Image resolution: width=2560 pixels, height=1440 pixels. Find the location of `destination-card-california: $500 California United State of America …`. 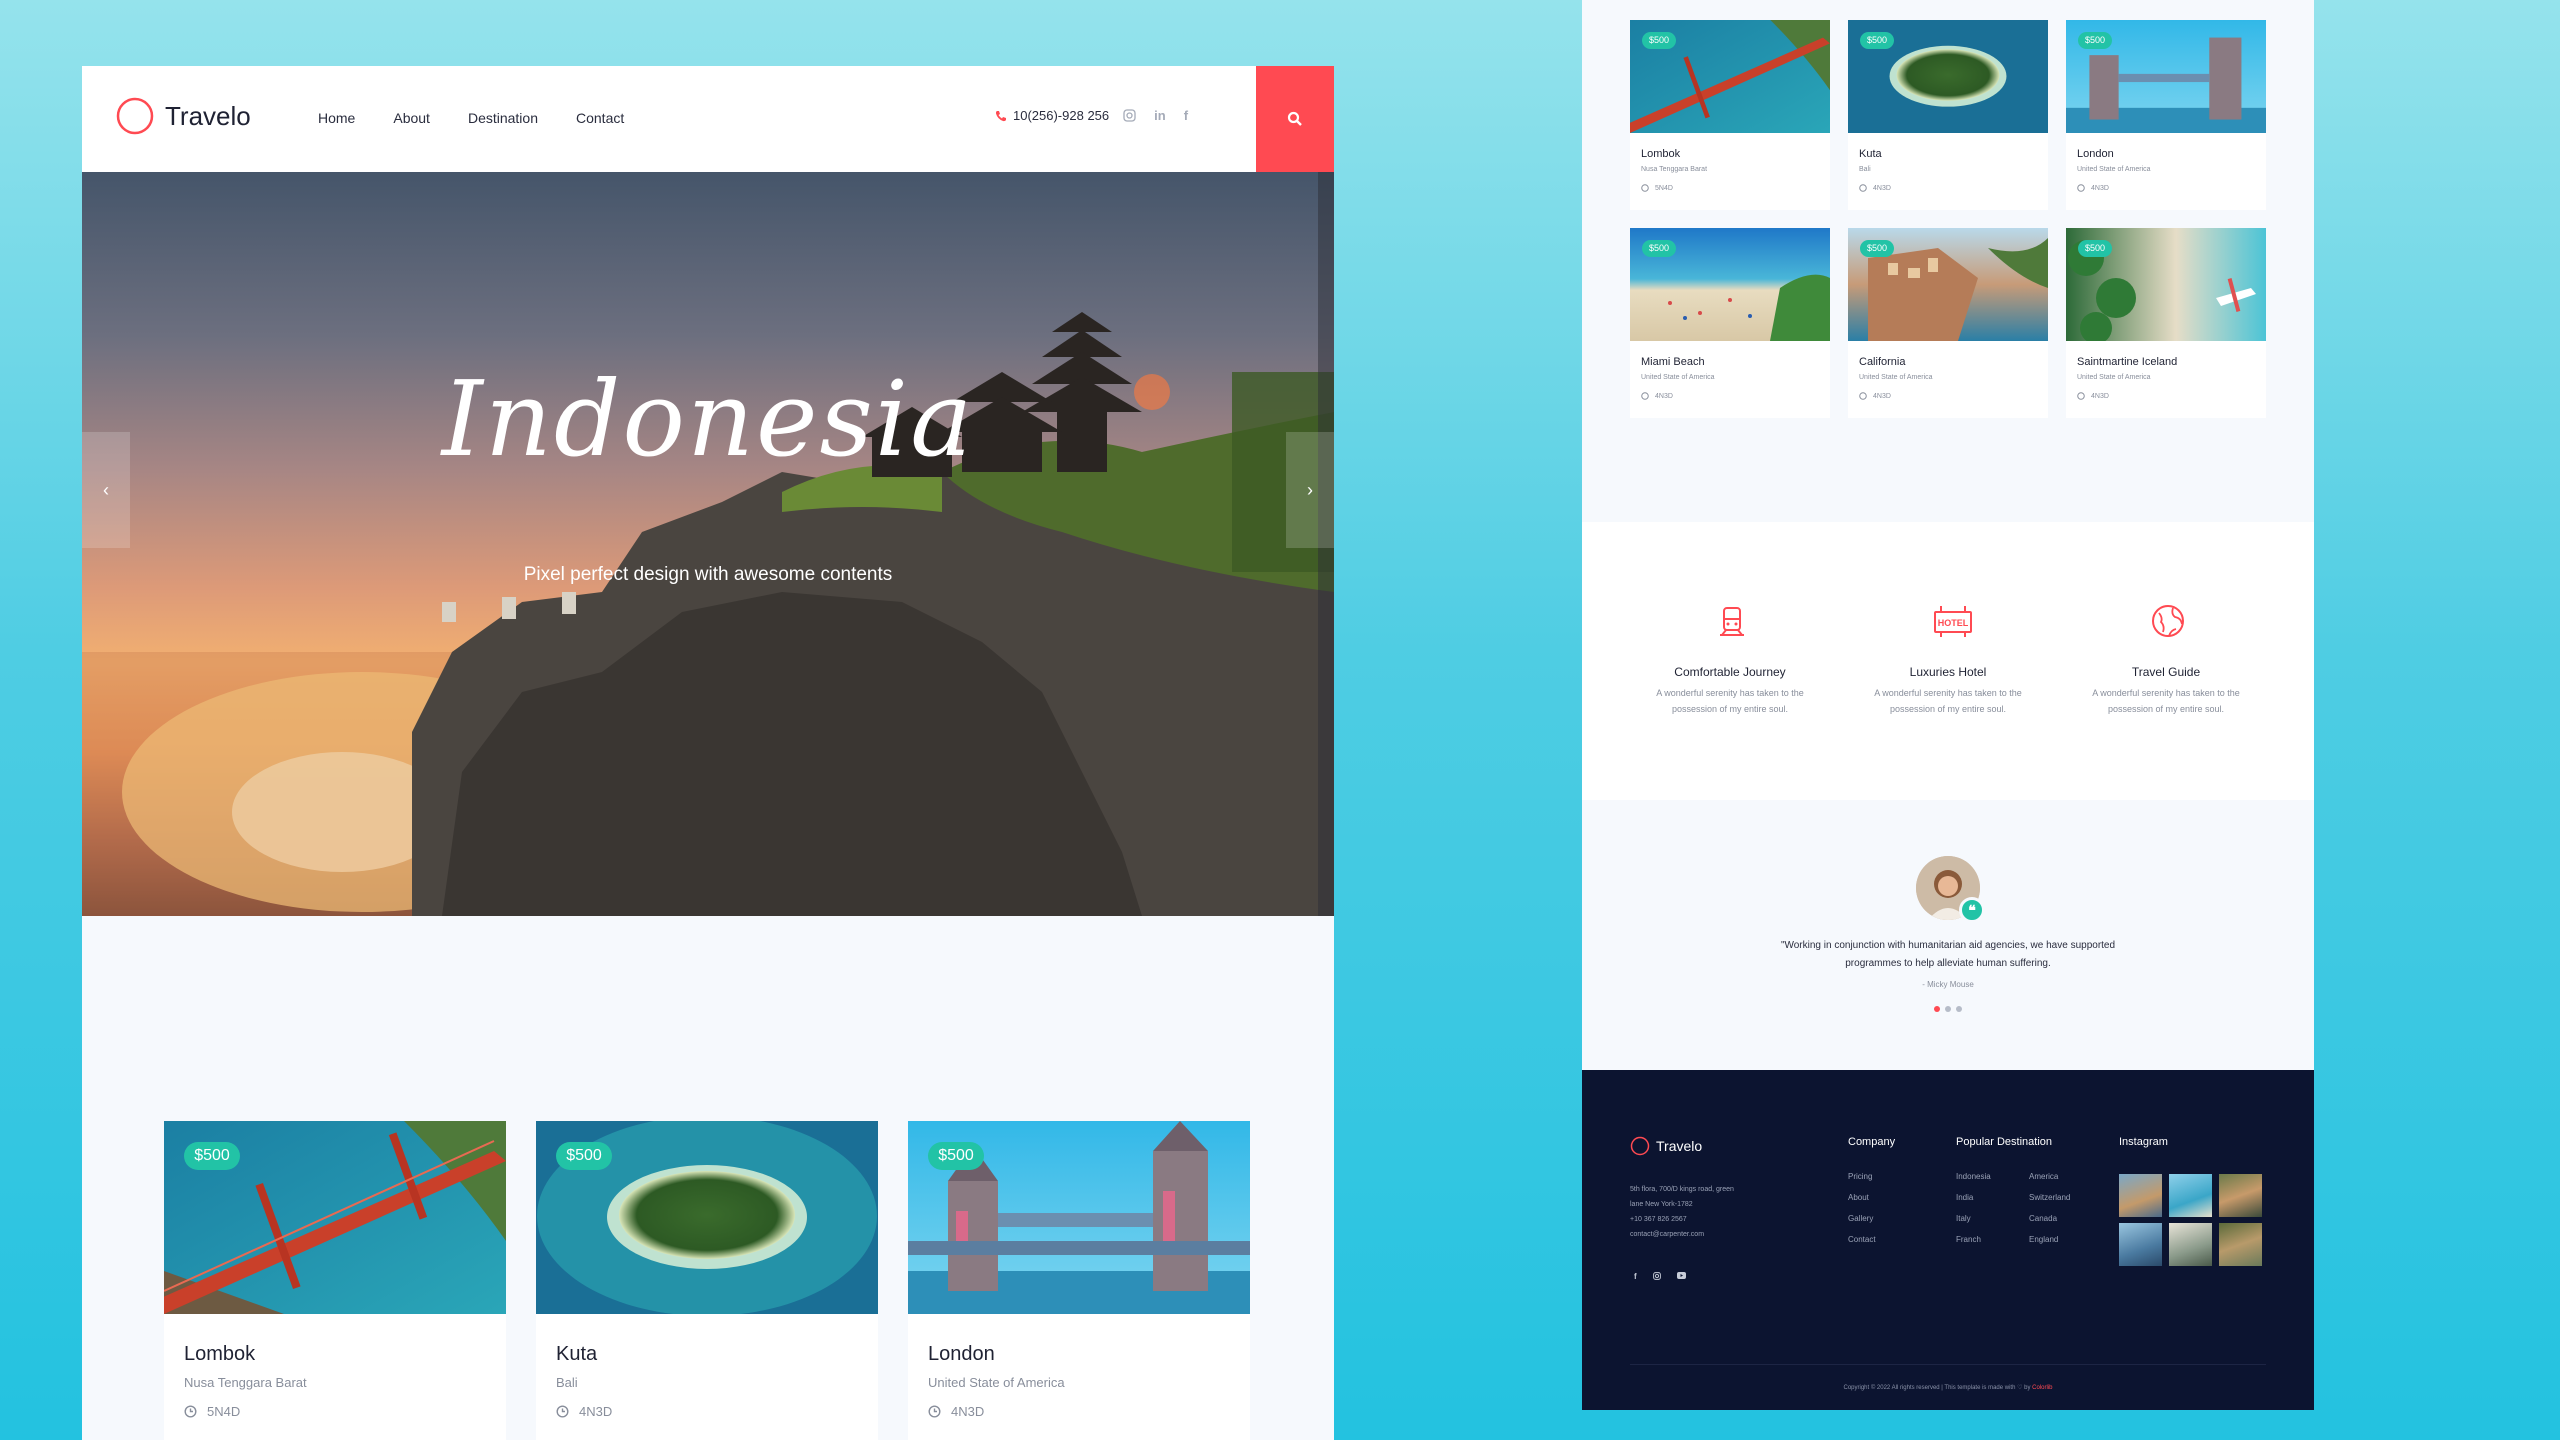

destination-card-california: $500 California United State of America … is located at coordinates (1948, 323).